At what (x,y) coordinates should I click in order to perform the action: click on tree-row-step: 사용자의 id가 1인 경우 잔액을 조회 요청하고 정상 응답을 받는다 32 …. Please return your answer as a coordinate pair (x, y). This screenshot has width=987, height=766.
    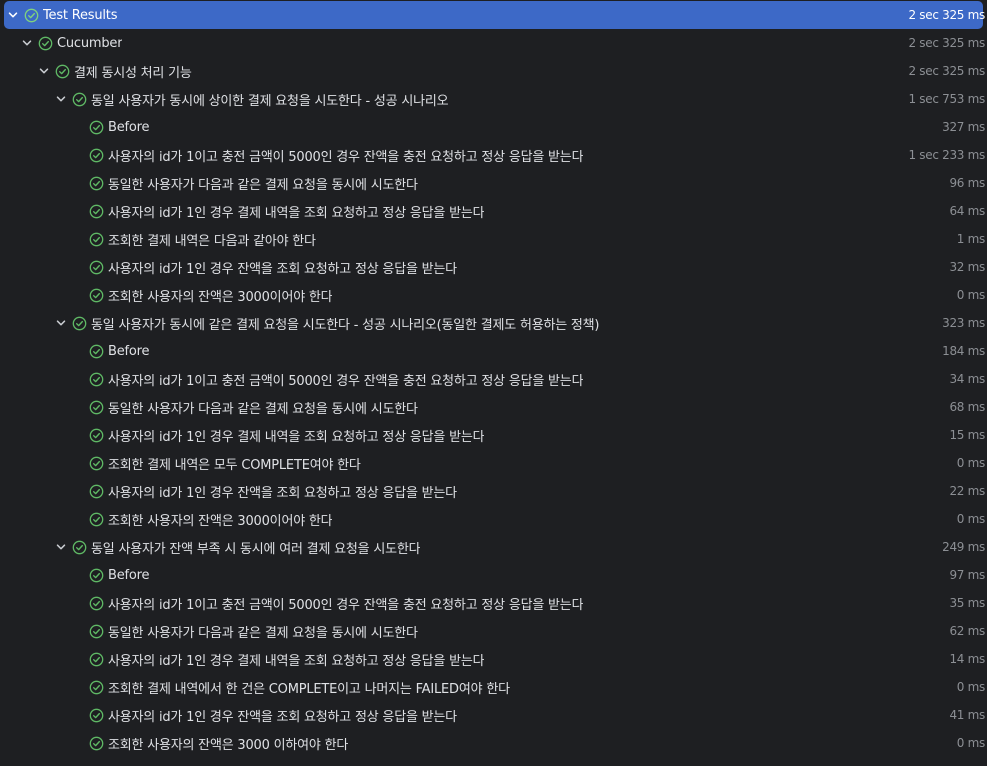
    Looking at the image, I should click on (493, 267).